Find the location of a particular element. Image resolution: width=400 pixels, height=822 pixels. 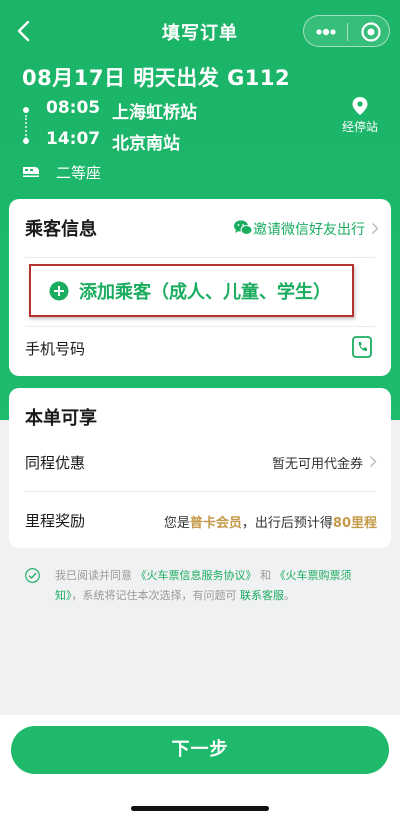

phone-contact-icon is located at coordinates (362, 347).